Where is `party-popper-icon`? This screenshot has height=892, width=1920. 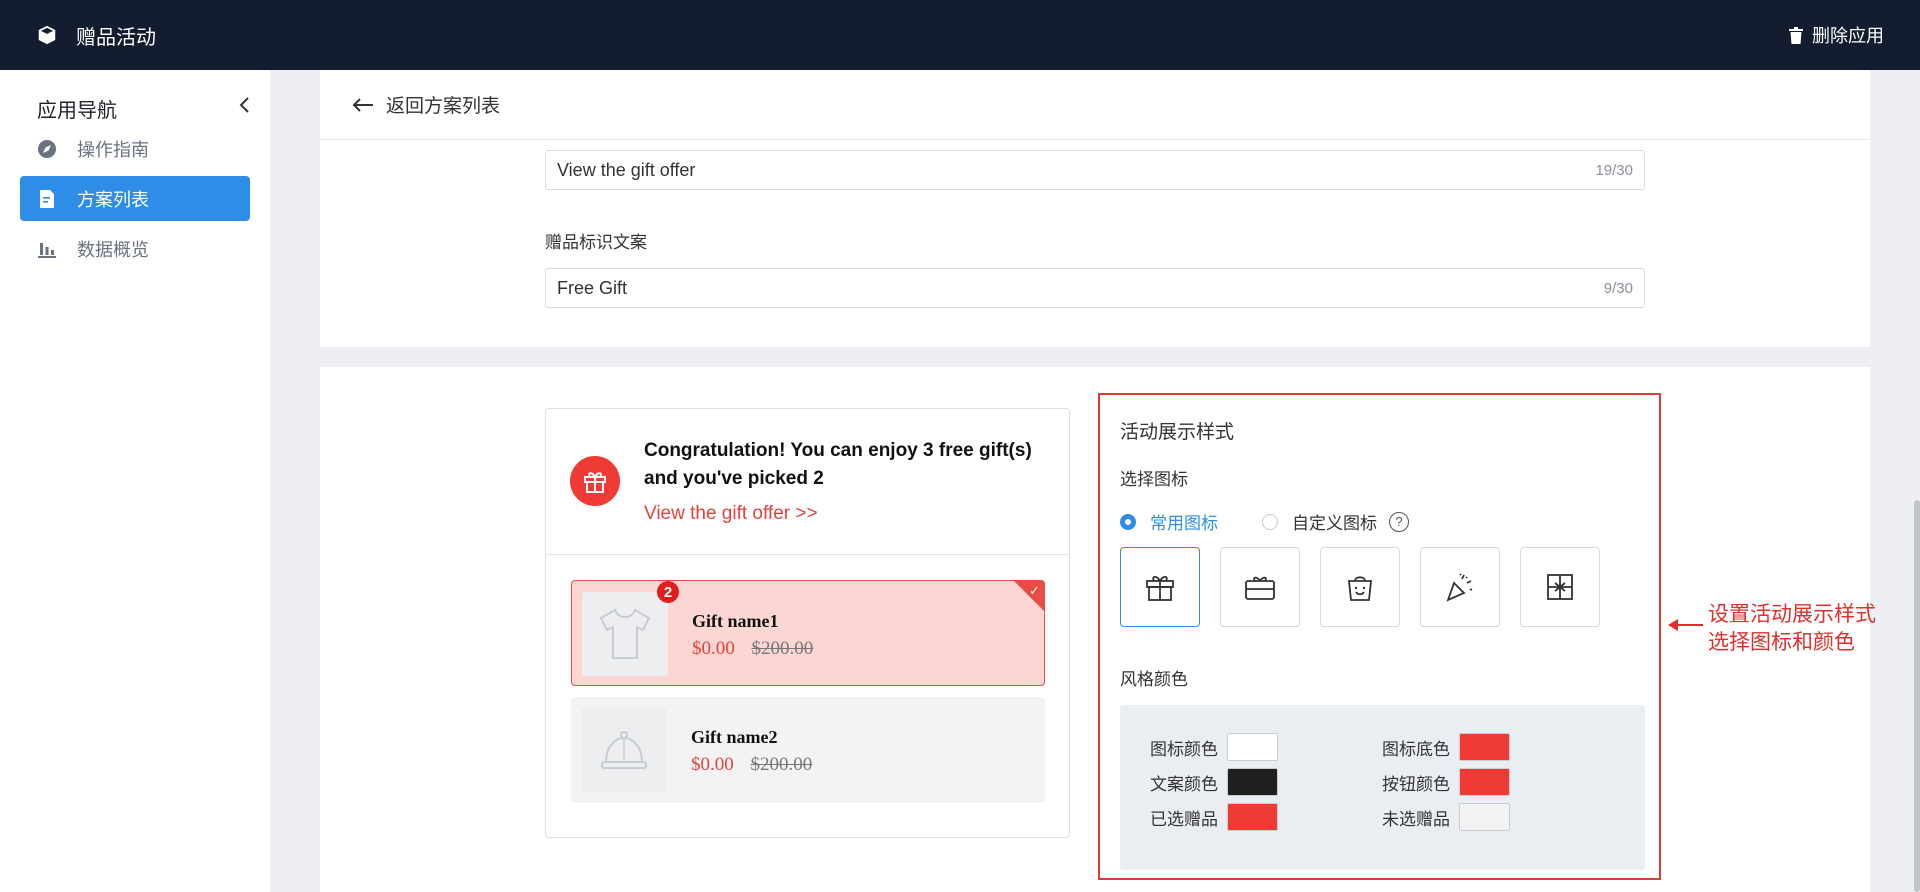
party-popper-icon is located at coordinates (1459, 587).